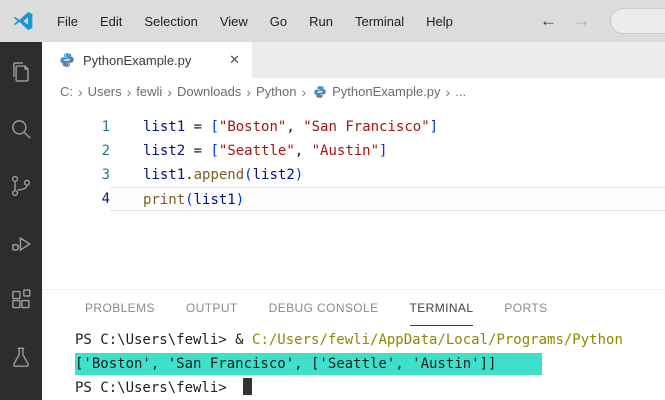  I want to click on menu-go: Go, so click(278, 21).